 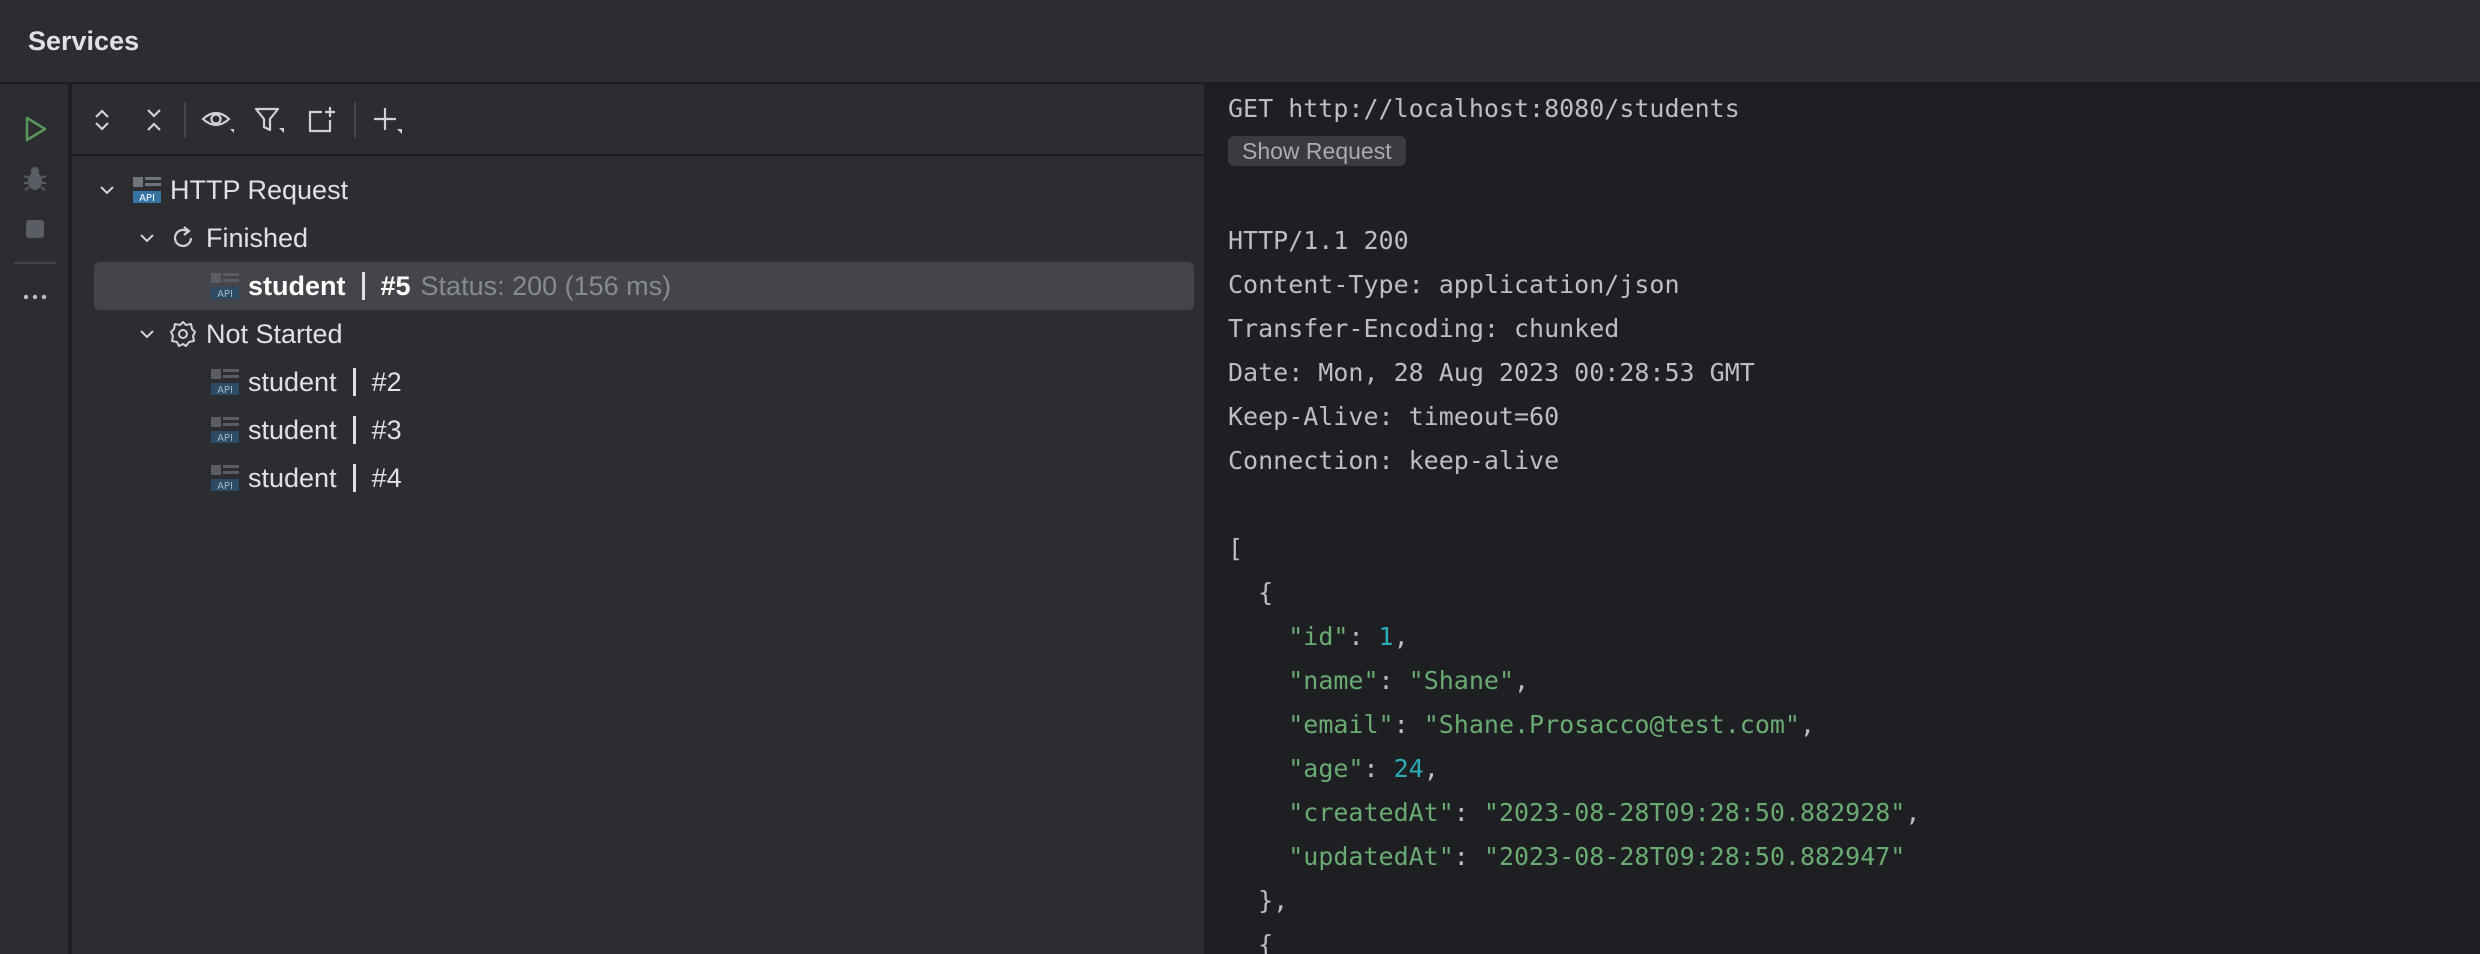 What do you see at coordinates (642, 478) in the screenshot?
I see `request-item-4: API student #4` at bounding box center [642, 478].